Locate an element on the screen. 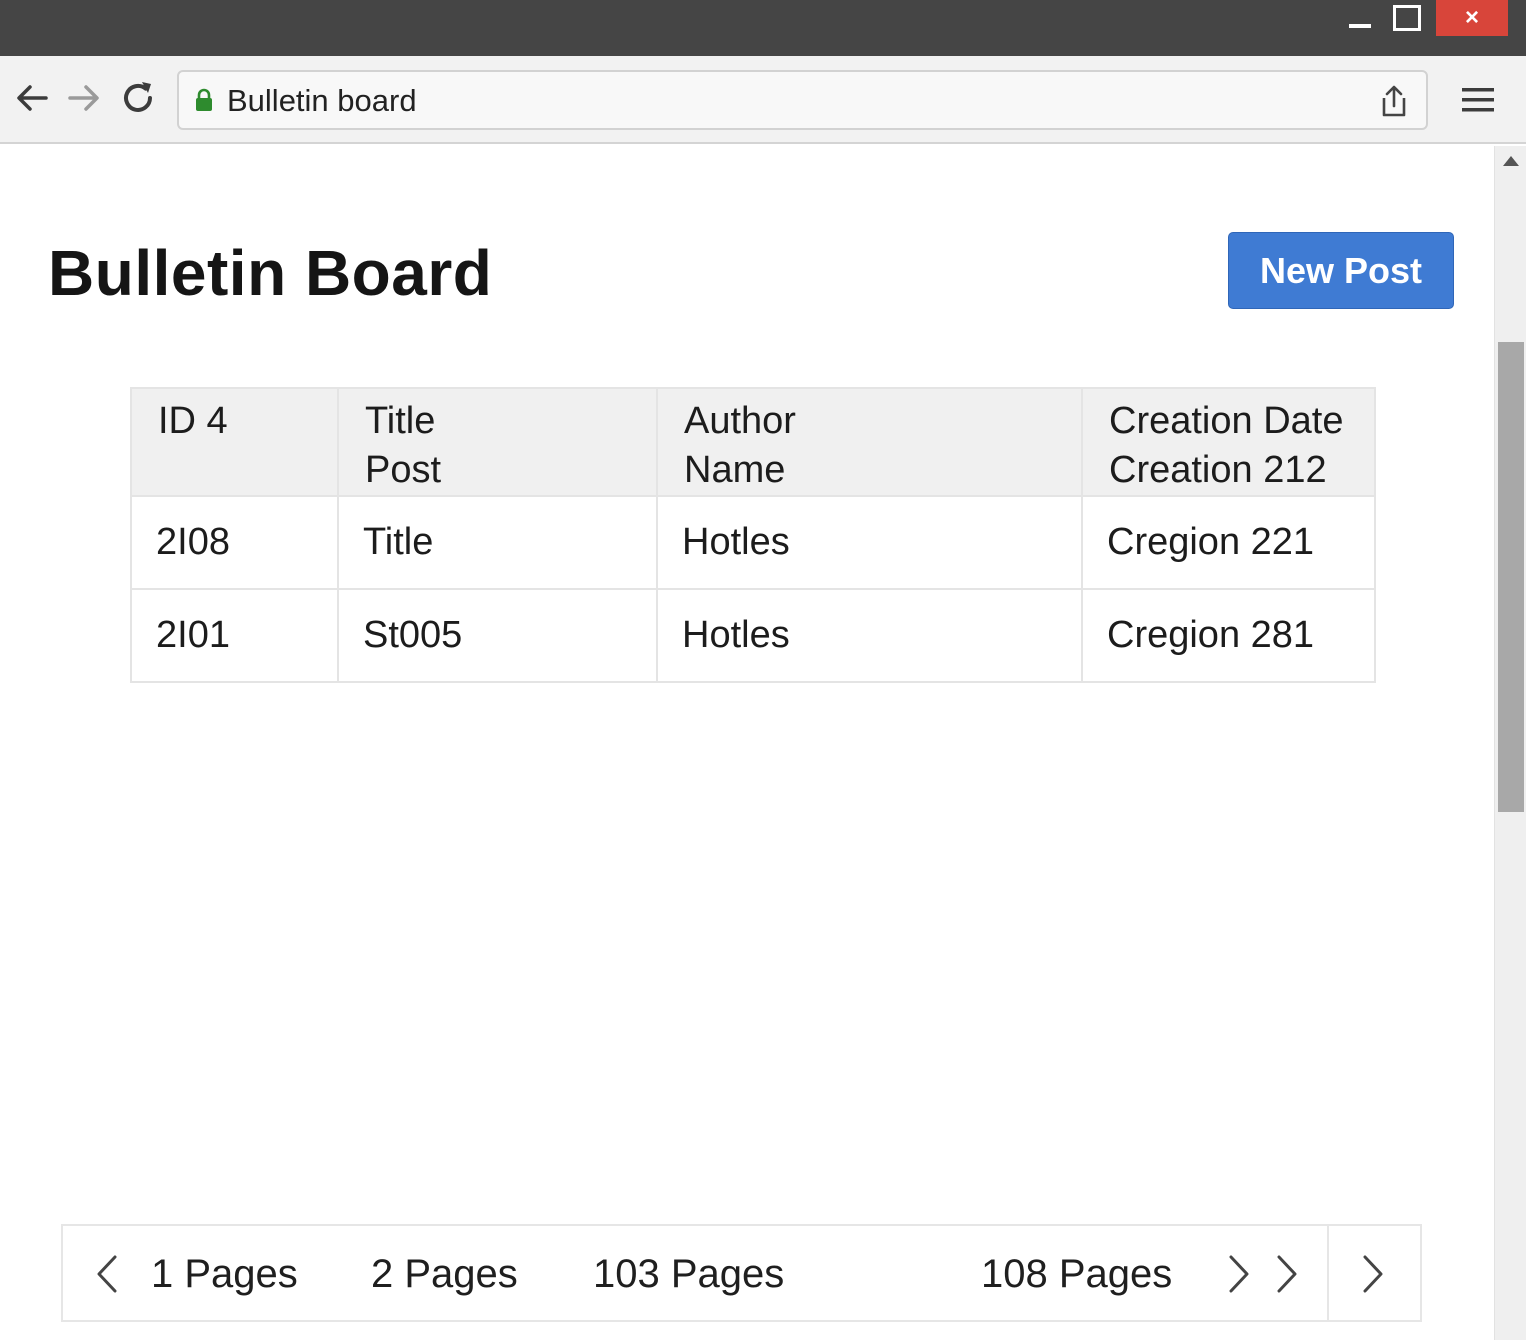 The image size is (1526, 1340). back-button is located at coordinates (32, 98).